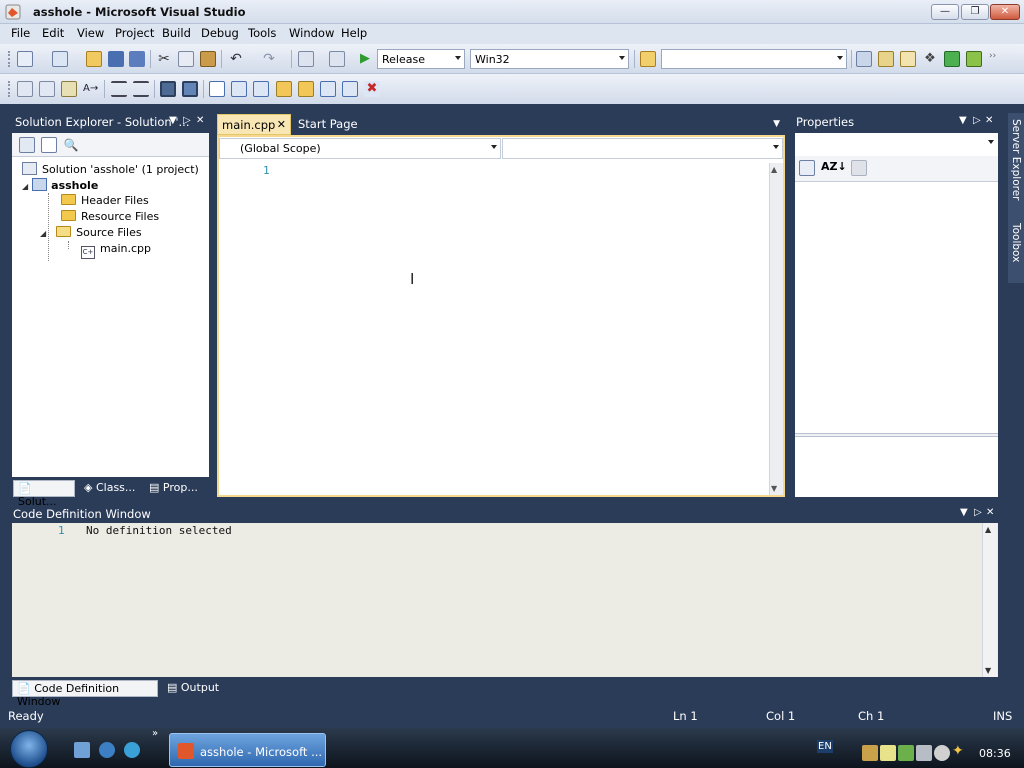 This screenshot has height=768, width=1024. I want to click on scope-dropdown: (Global Scope), so click(360, 148).